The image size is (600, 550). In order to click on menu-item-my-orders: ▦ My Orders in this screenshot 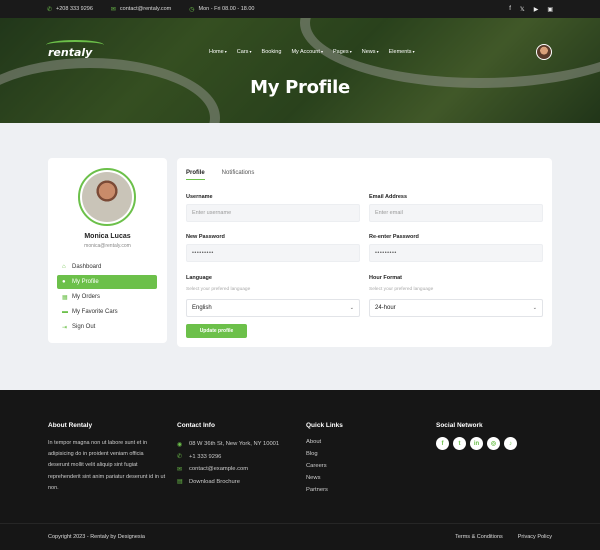, I will do `click(107, 297)`.